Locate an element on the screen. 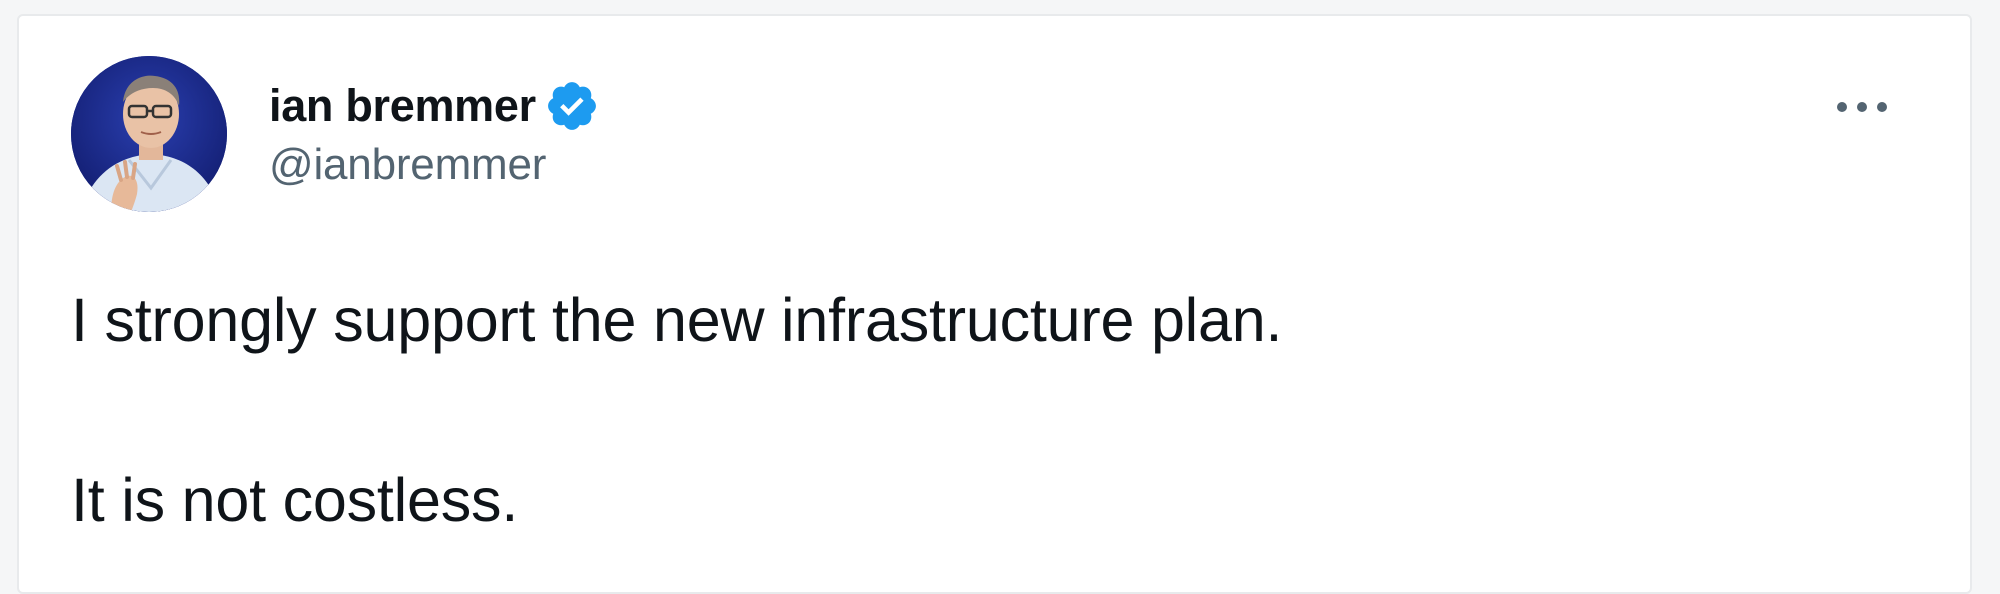  display-name: ian bremmer is located at coordinates (402, 106).